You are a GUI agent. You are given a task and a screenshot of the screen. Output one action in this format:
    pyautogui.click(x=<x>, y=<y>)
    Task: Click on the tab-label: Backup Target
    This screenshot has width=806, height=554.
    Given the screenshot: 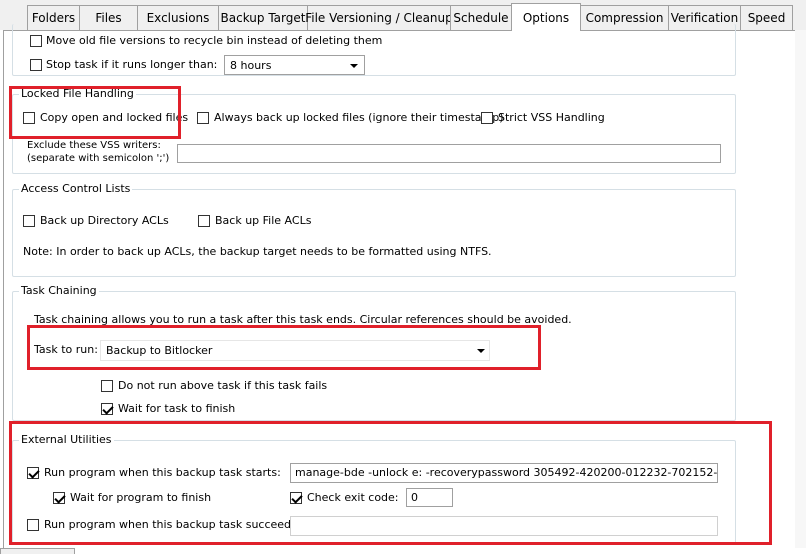 What is the action you would take?
    pyautogui.click(x=263, y=18)
    